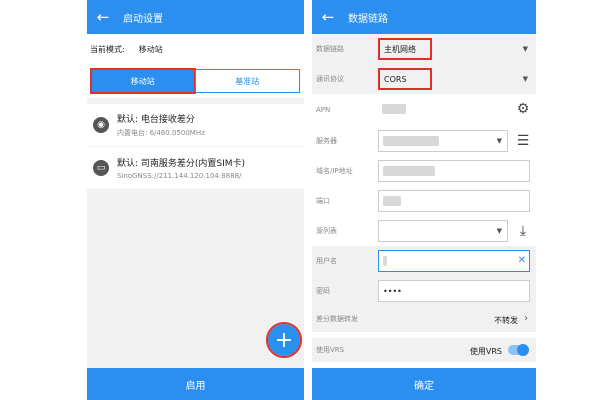  Describe the element at coordinates (156, 120) in the screenshot. I see `list-item-title: 默认: 电台接收差分` at that location.